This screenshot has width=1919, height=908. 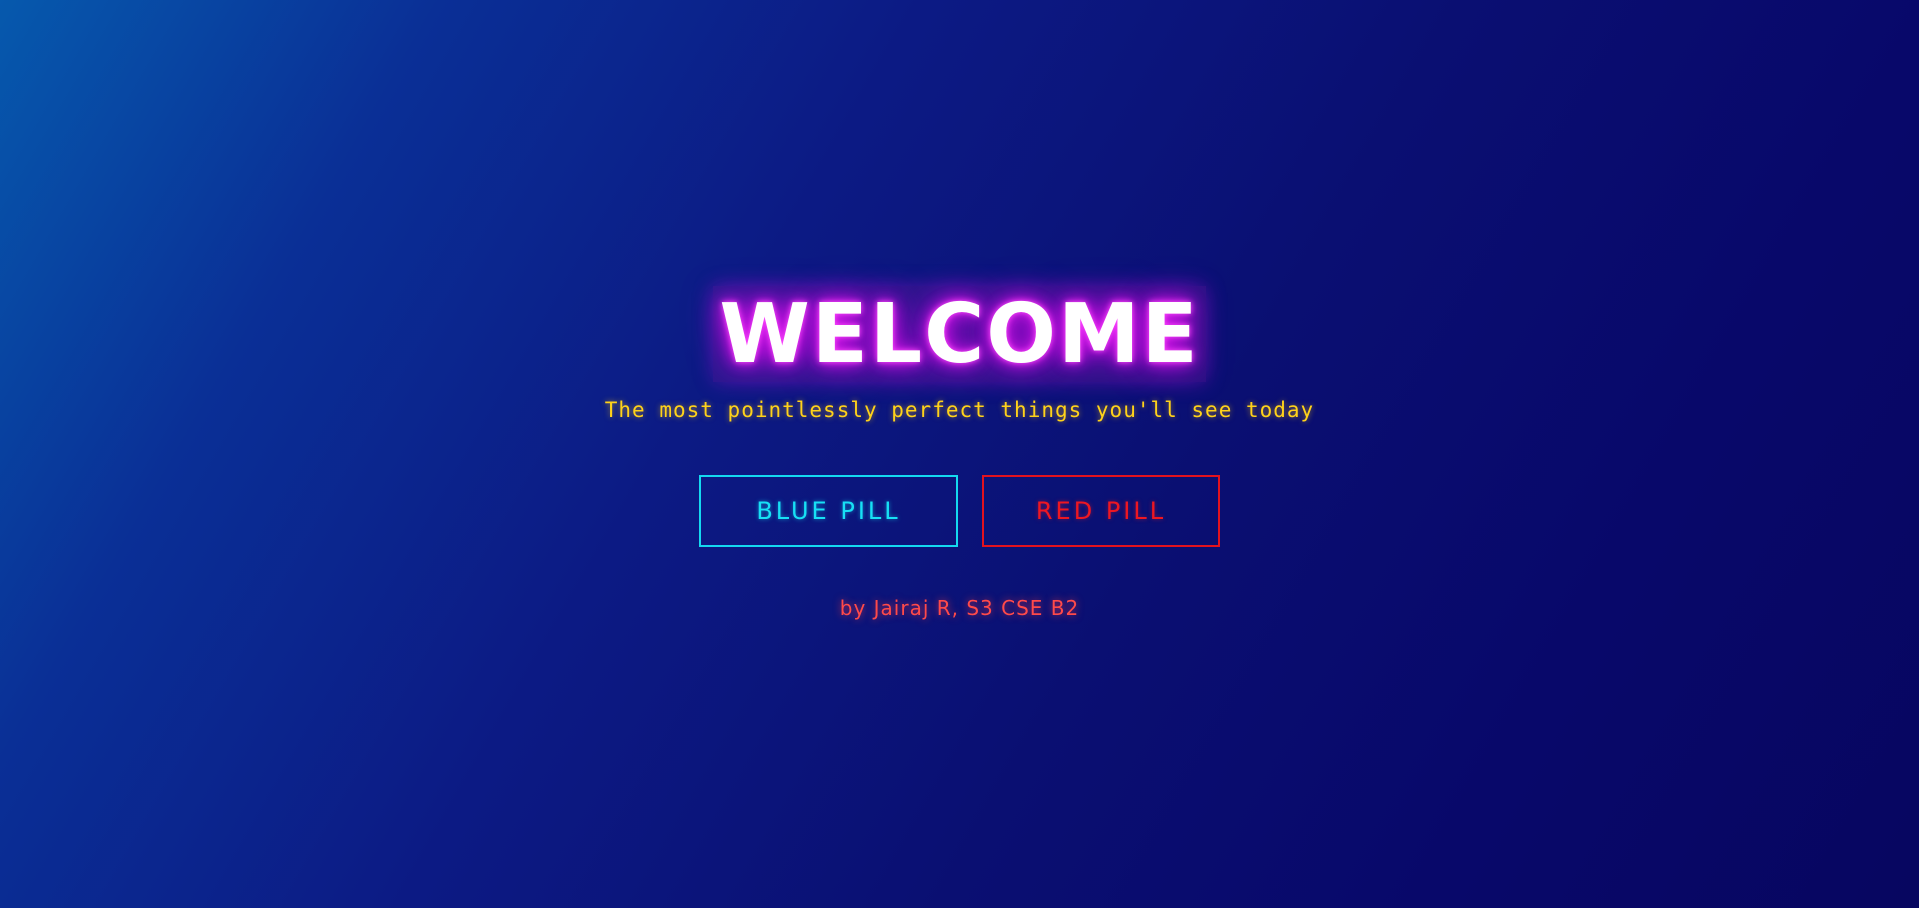 I want to click on pill-choice-group: BLUE PILL RED PILL, so click(x=959, y=511).